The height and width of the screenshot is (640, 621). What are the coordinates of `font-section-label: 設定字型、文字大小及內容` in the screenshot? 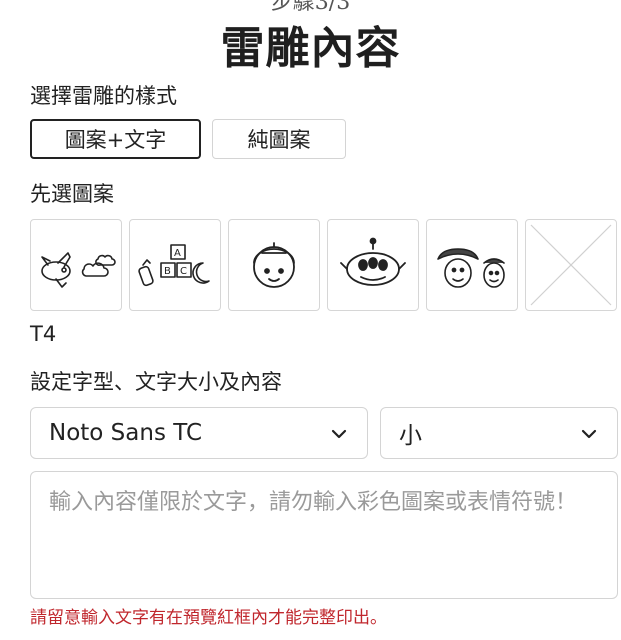 It's located at (156, 382).